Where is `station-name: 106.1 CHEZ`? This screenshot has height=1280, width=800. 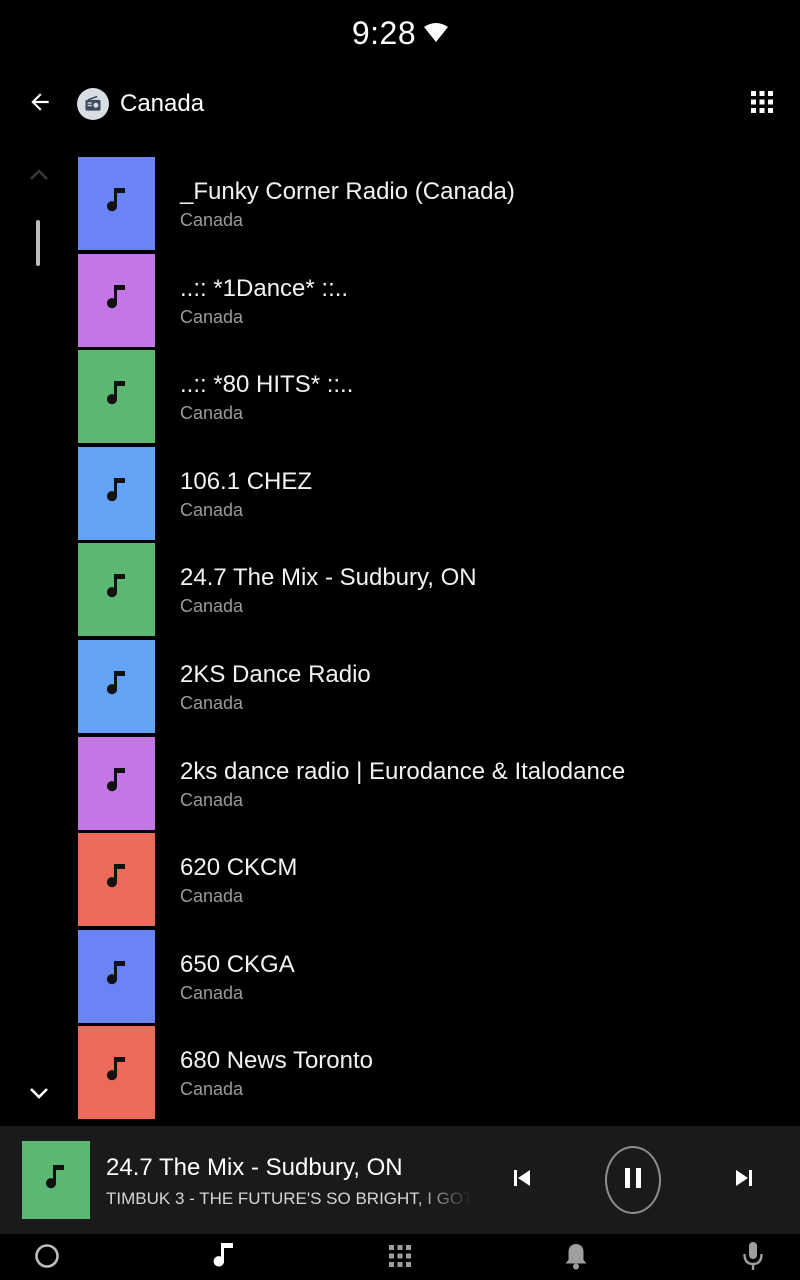 station-name: 106.1 CHEZ is located at coordinates (246, 481).